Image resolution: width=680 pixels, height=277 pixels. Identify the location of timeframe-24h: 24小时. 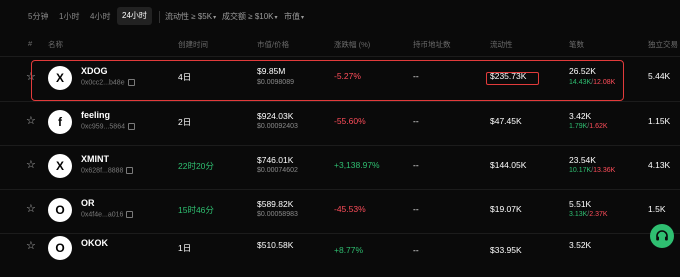
(134, 16).